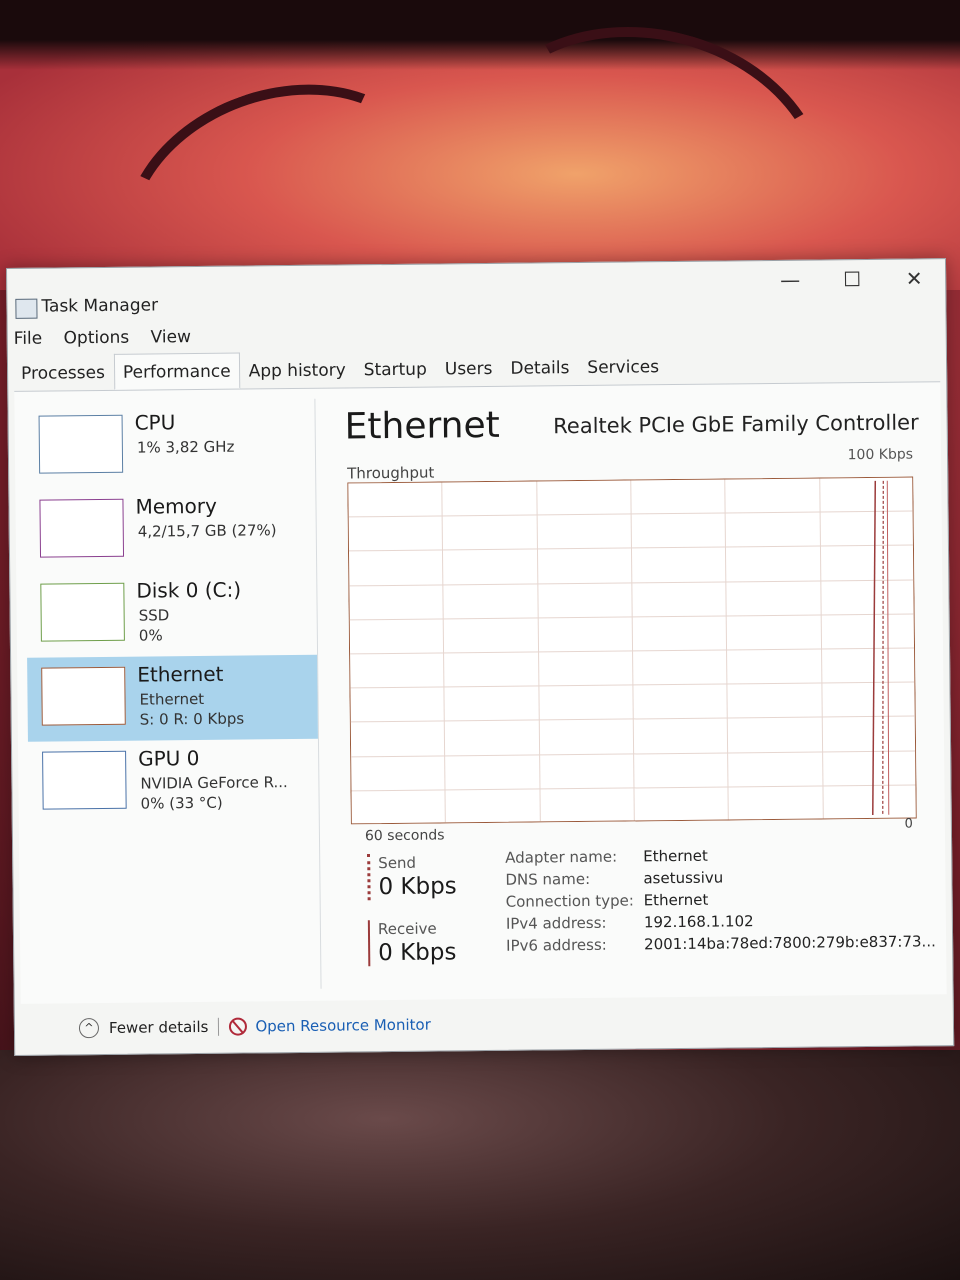 Image resolution: width=960 pixels, height=1280 pixels. Describe the element at coordinates (96, 338) in the screenshot. I see `menu-options: Options` at that location.